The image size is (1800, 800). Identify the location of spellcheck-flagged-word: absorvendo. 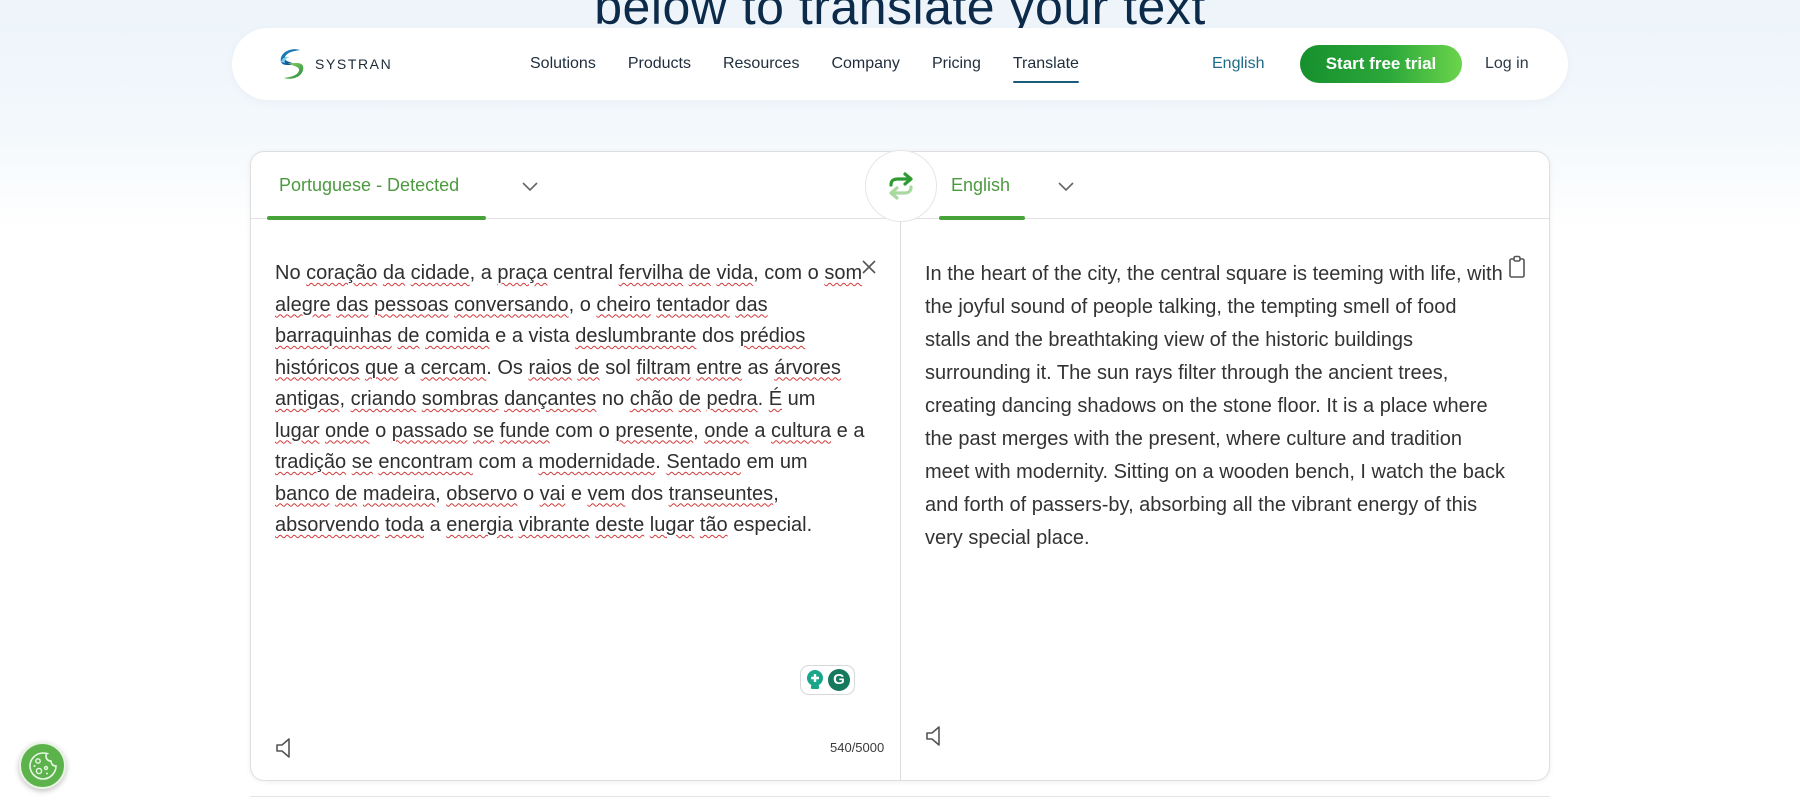
(327, 525).